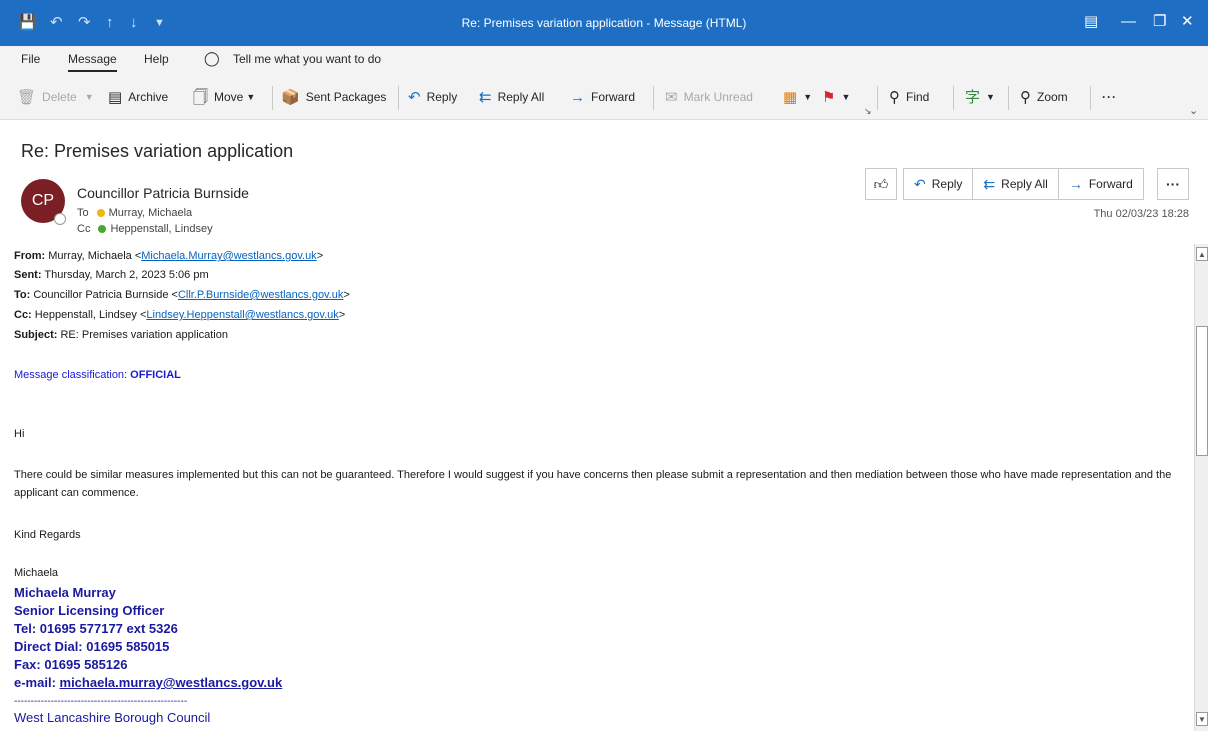 The width and height of the screenshot is (1208, 731). What do you see at coordinates (30, 59) in the screenshot?
I see `menu-file: File` at bounding box center [30, 59].